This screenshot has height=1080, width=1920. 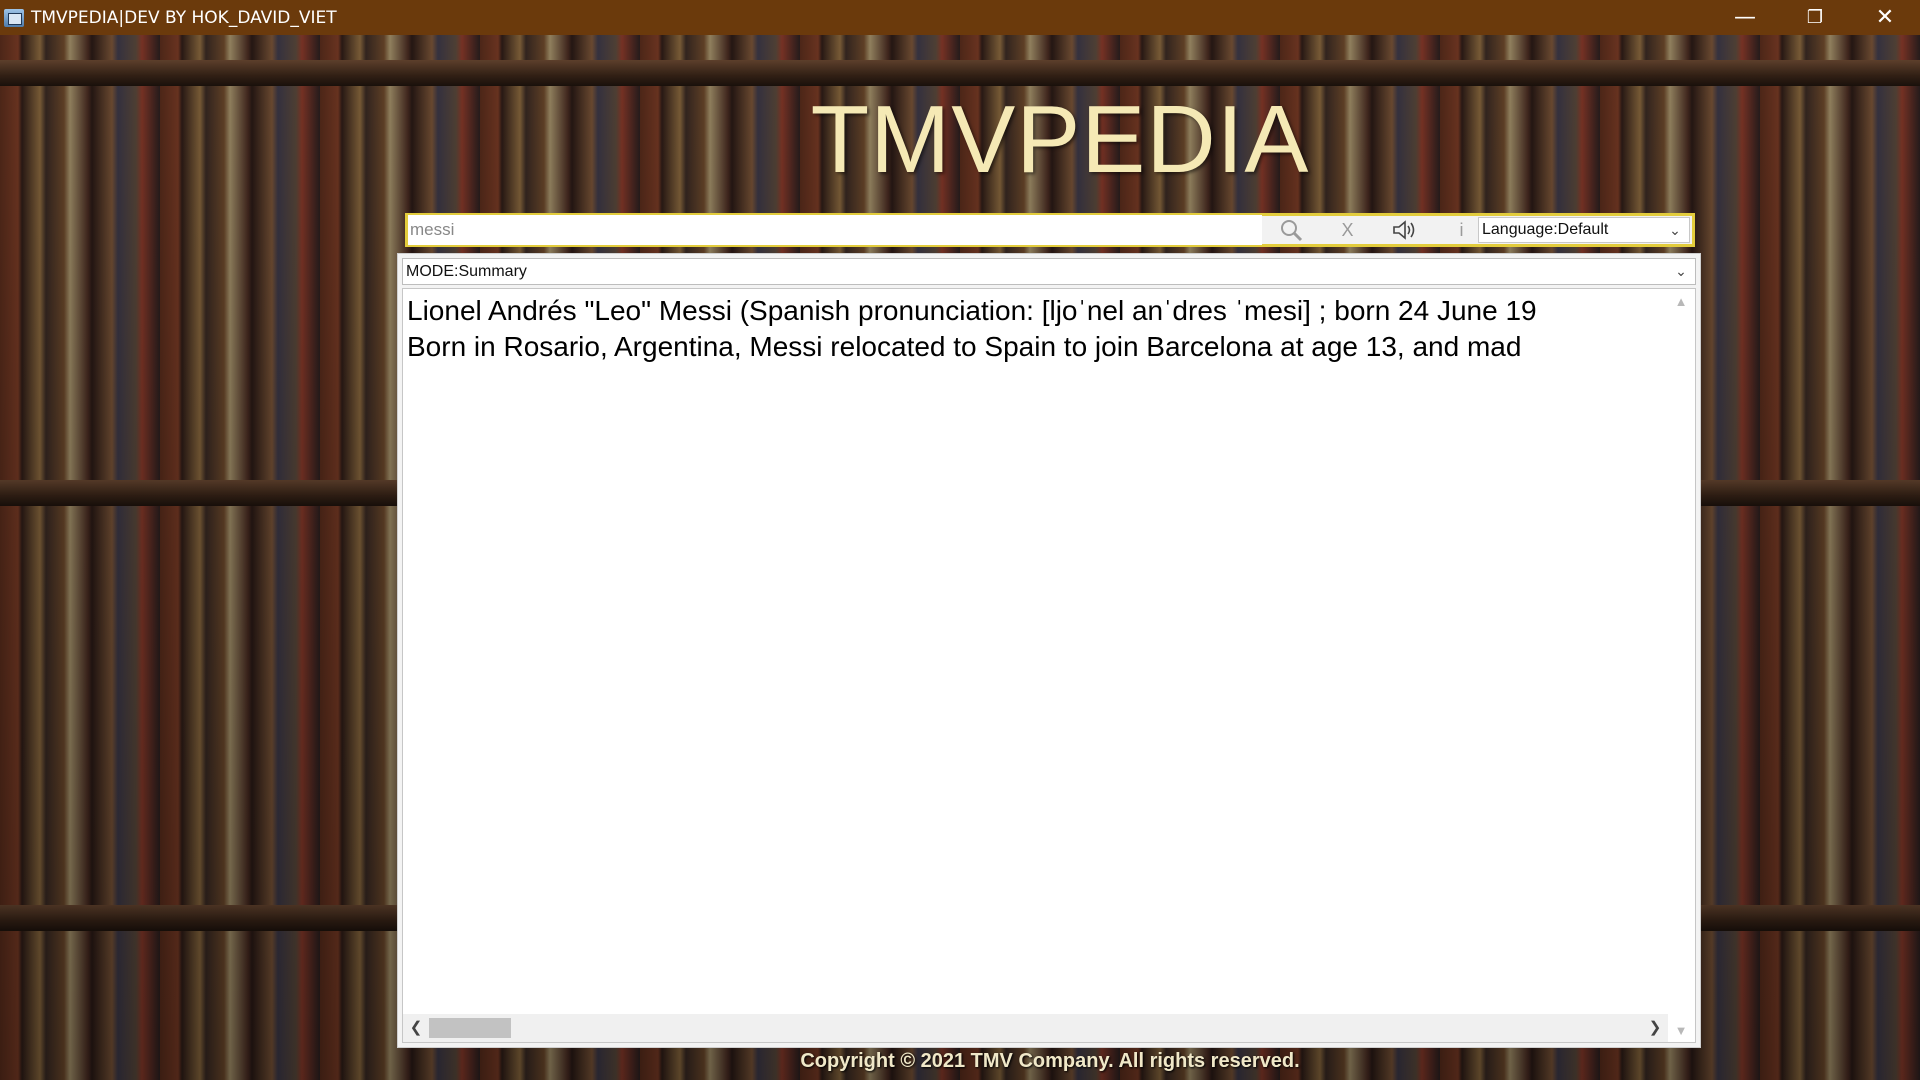 I want to click on search-icon, so click(x=1291, y=231).